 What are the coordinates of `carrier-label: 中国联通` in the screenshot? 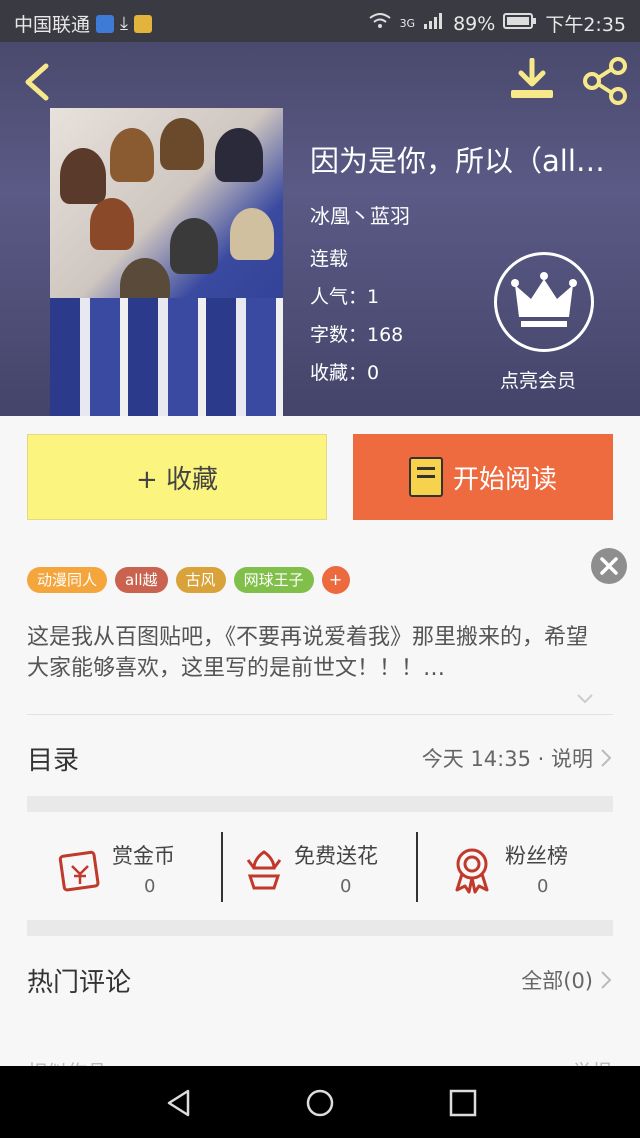 It's located at (52, 25).